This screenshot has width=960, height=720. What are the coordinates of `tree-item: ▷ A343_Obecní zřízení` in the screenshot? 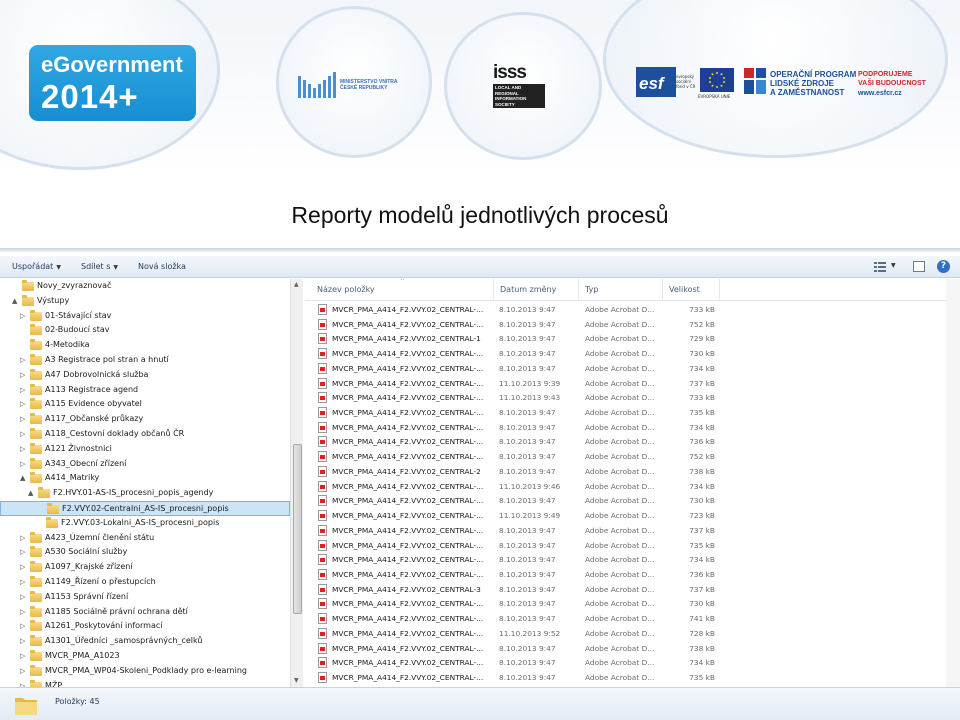 It's located at (145, 464).